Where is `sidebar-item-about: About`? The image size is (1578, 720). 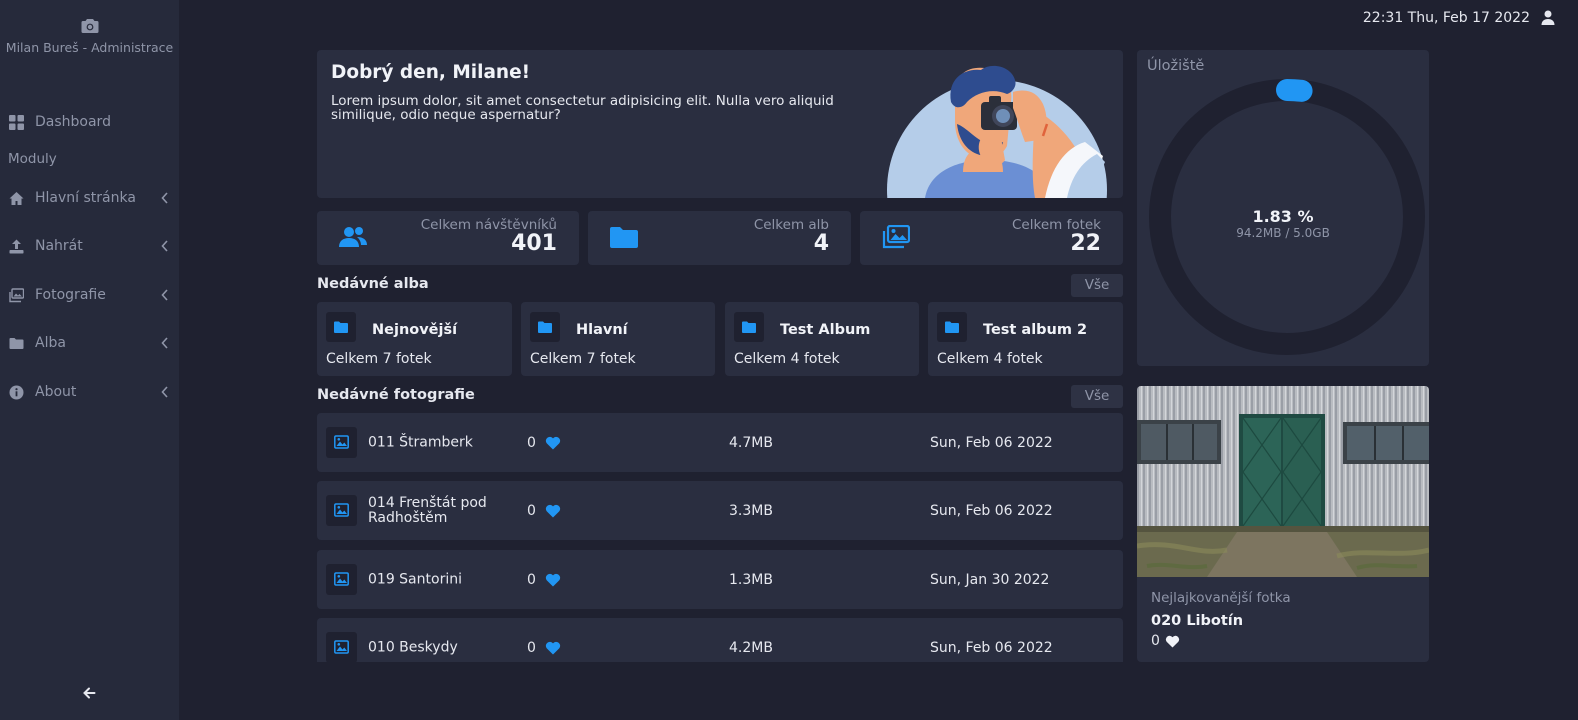 sidebar-item-about: About is located at coordinates (89, 392).